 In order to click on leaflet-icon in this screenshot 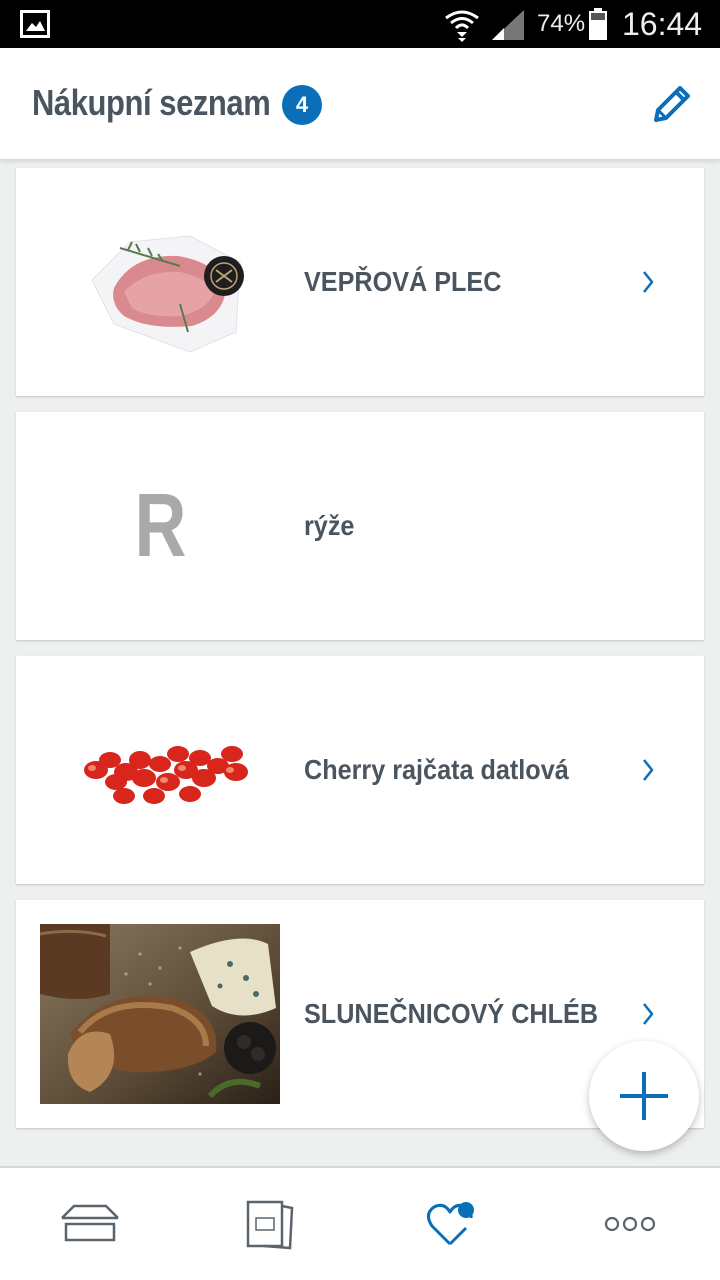, I will do `click(270, 1225)`.